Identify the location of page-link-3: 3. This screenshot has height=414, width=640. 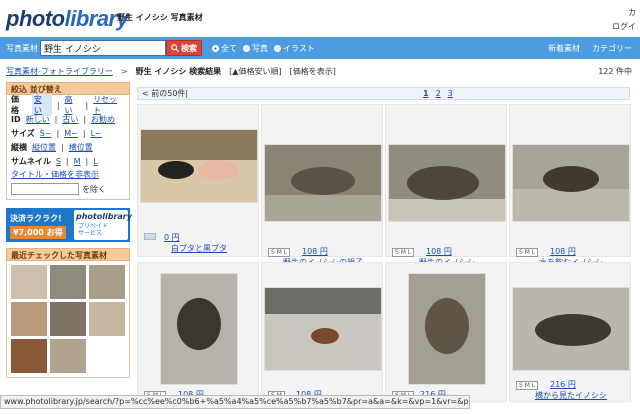
(450, 93).